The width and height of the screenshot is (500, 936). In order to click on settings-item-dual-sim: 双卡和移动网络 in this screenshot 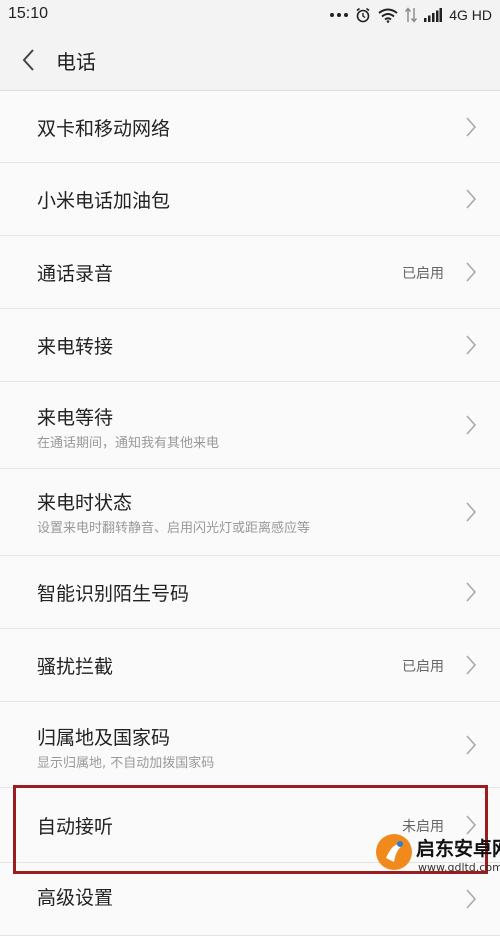, I will do `click(250, 127)`.